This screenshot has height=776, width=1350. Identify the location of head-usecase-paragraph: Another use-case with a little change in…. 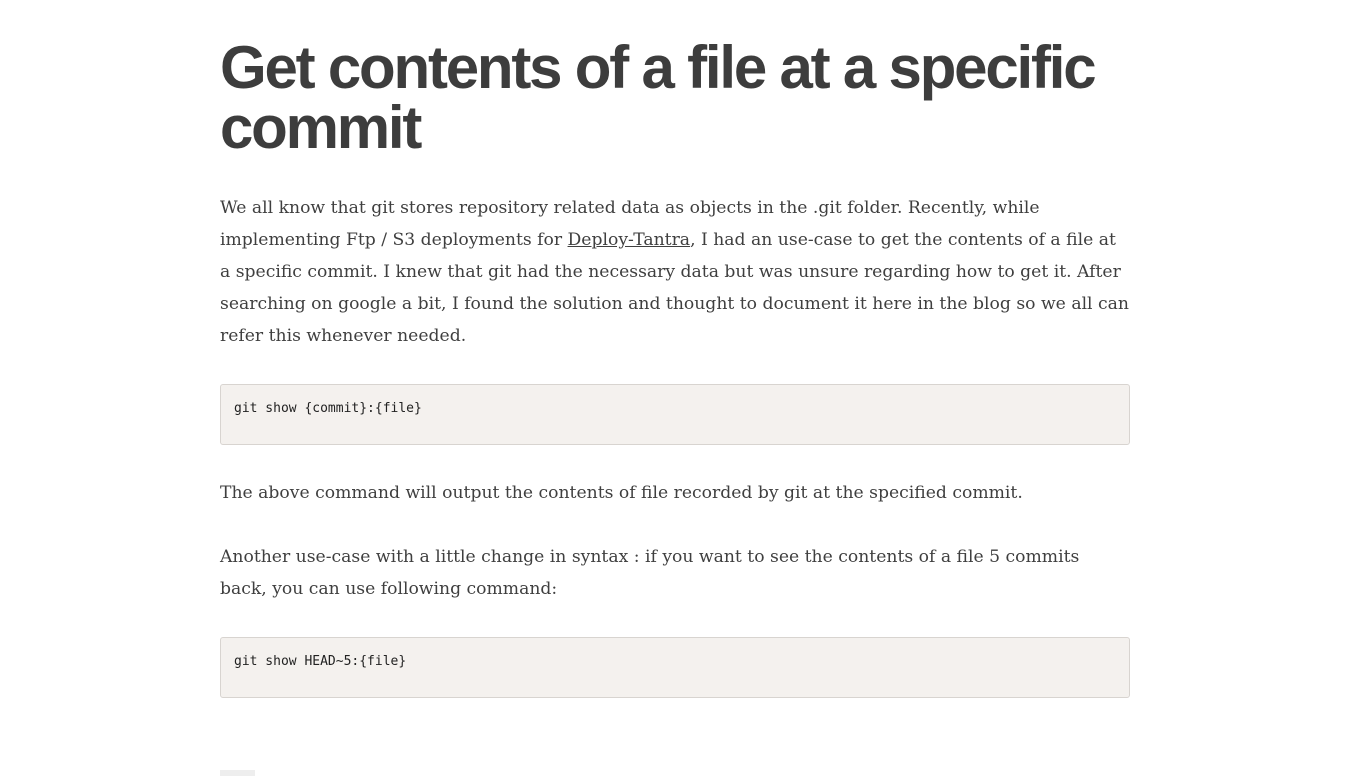
(650, 573).